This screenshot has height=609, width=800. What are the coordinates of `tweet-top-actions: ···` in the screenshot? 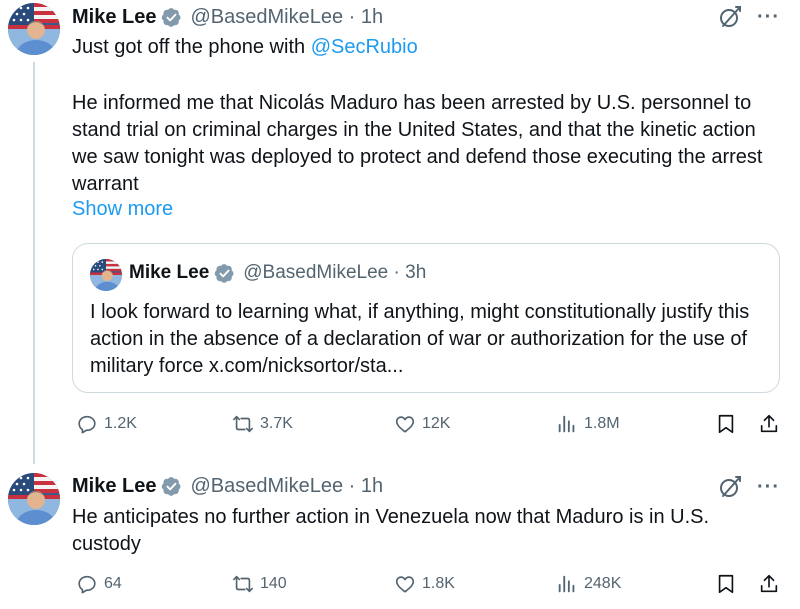 It's located at (748, 487).